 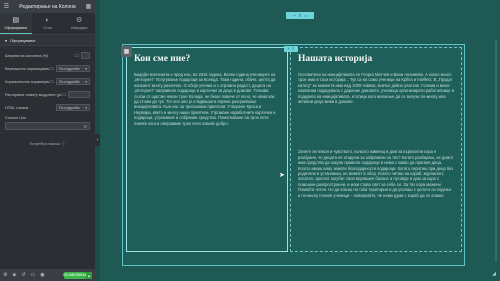 I want to click on html-tag-select: По подразби ▾, so click(x=73, y=107).